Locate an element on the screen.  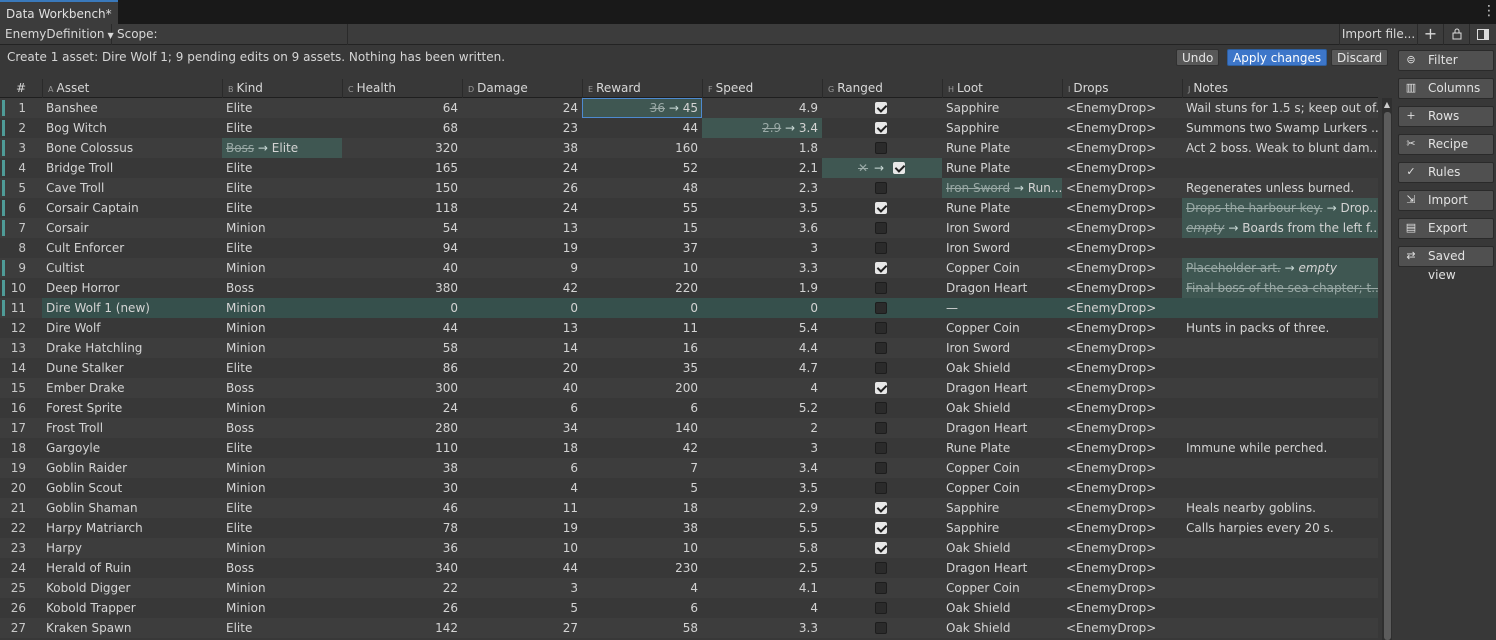
cell-health: 36 is located at coordinates (402, 548).